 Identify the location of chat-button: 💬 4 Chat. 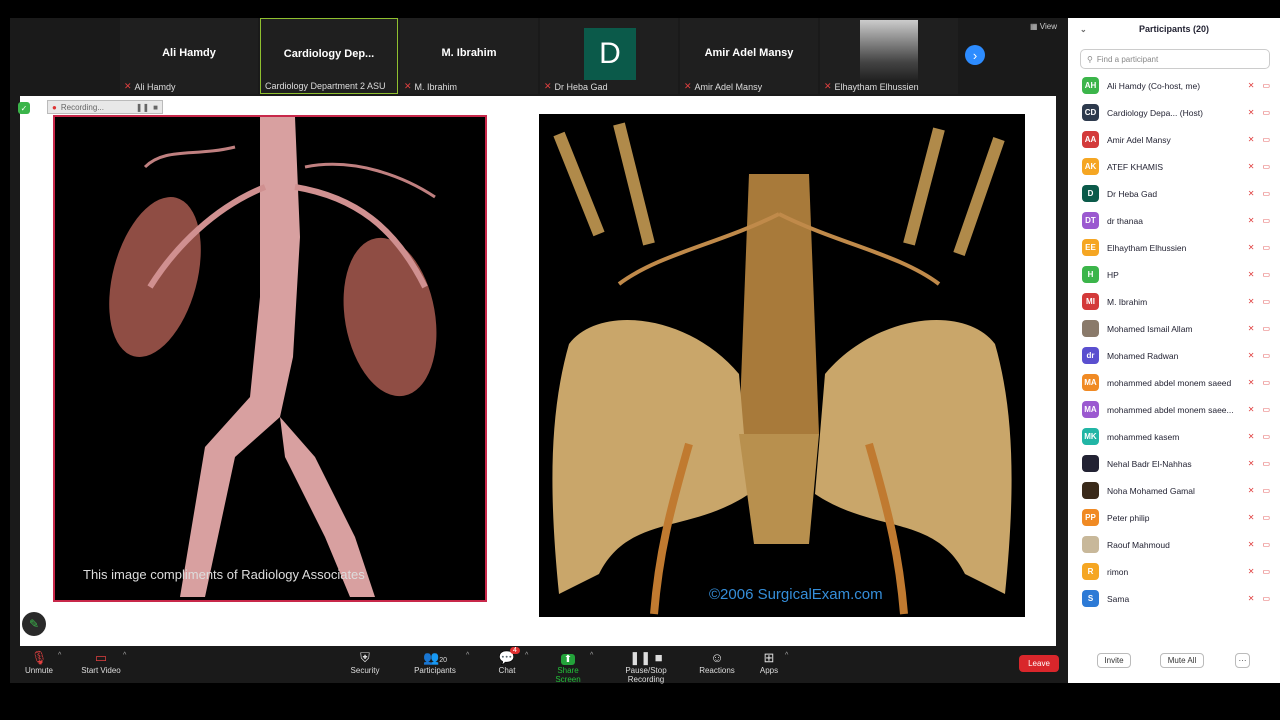
(508, 661).